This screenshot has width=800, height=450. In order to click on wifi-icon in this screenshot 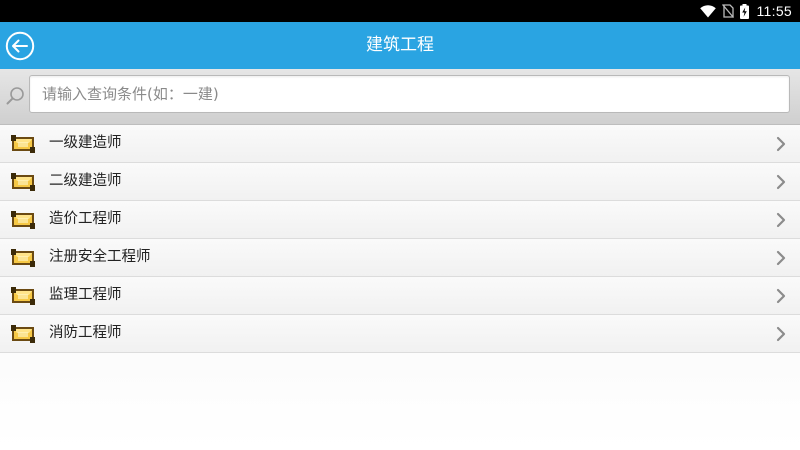, I will do `click(707, 10)`.